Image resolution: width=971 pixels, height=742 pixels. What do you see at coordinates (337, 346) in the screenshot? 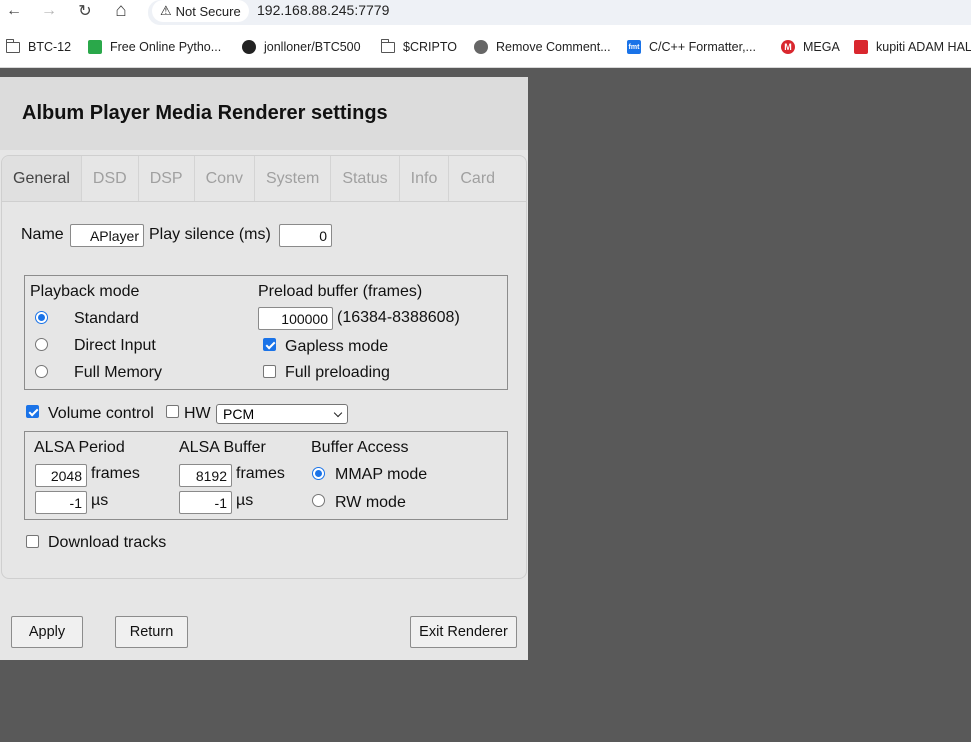
I see `gapless-label: Gapless mode` at bounding box center [337, 346].